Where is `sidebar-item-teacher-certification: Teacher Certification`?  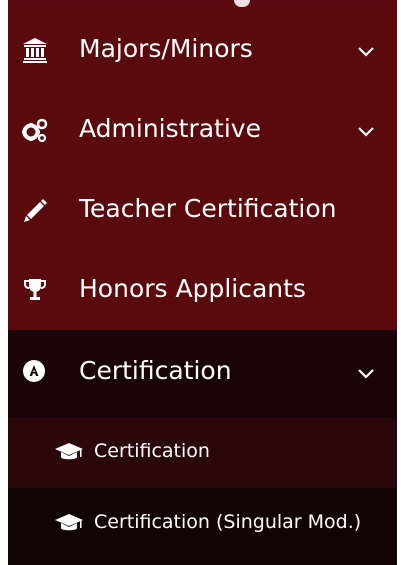
sidebar-item-teacher-certification: Teacher Certification is located at coordinates (202, 210).